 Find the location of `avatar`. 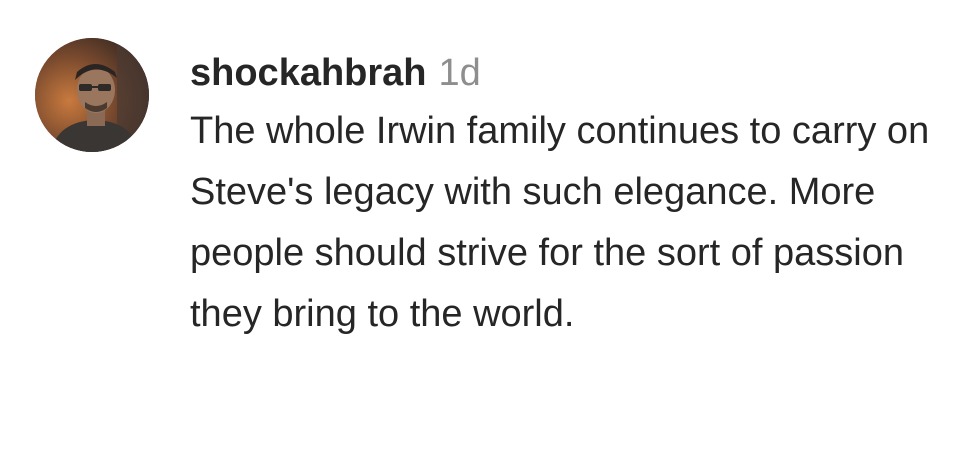

avatar is located at coordinates (92, 95).